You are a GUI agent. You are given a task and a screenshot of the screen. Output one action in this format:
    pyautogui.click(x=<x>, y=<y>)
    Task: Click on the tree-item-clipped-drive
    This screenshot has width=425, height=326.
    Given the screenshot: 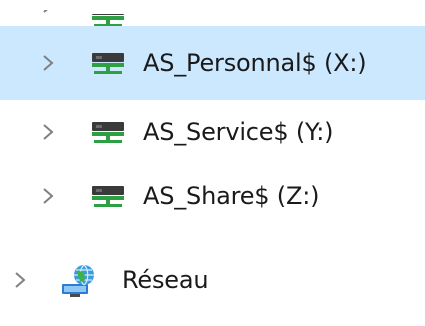 What is the action you would take?
    pyautogui.click(x=212, y=13)
    